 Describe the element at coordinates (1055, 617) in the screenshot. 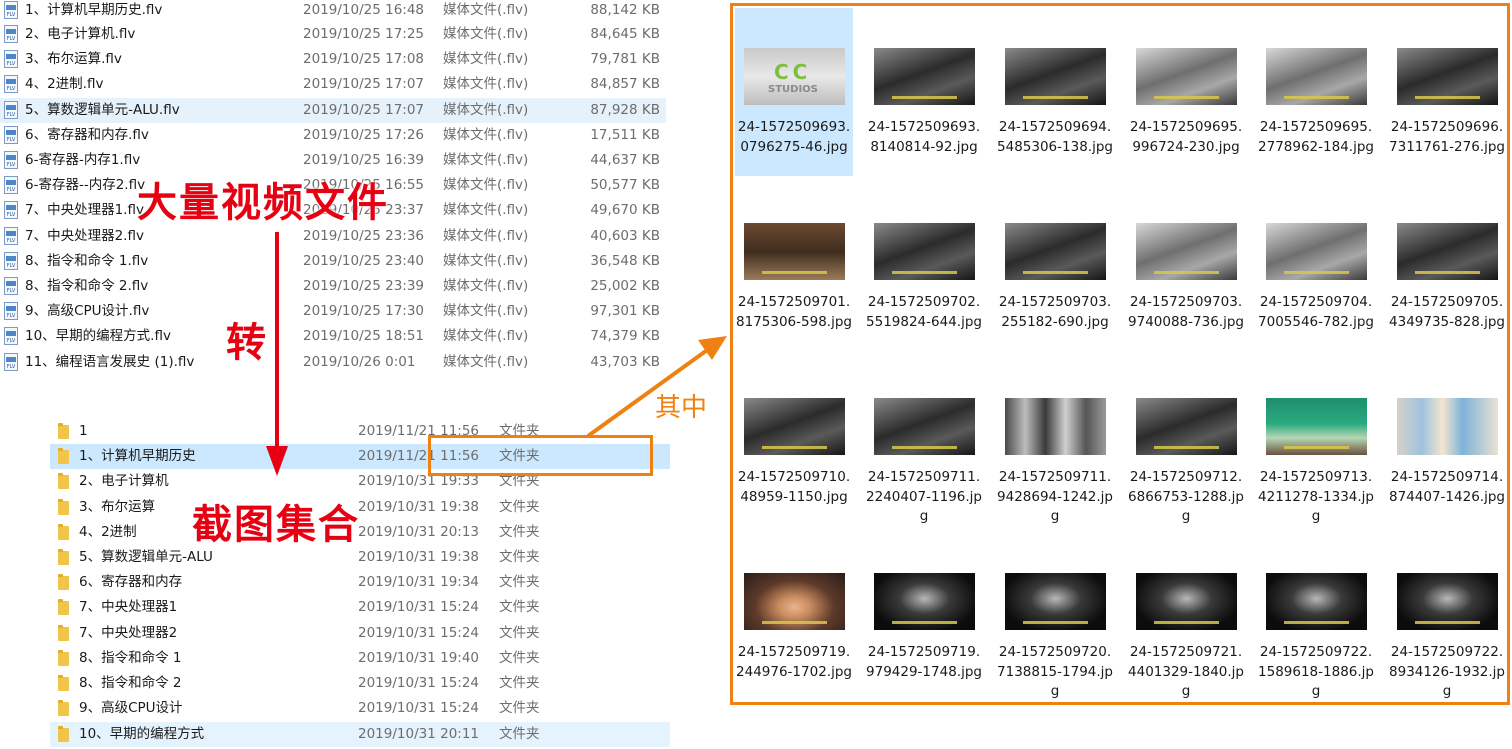

I see `thumbnail-item: 24-1572509720.7138815-1794.jpg` at that location.